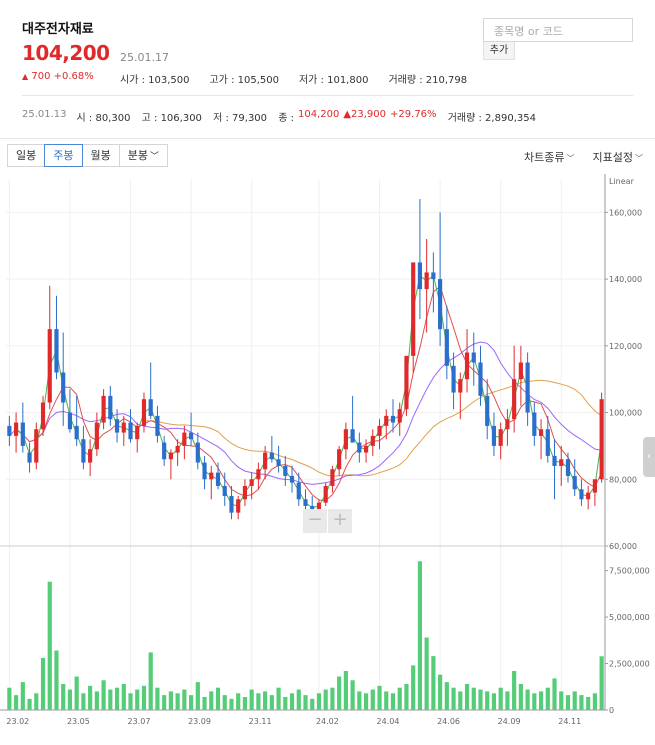 The height and width of the screenshot is (745, 655). What do you see at coordinates (333, 80) in the screenshot?
I see `low-price: 저가 : 101,800` at bounding box center [333, 80].